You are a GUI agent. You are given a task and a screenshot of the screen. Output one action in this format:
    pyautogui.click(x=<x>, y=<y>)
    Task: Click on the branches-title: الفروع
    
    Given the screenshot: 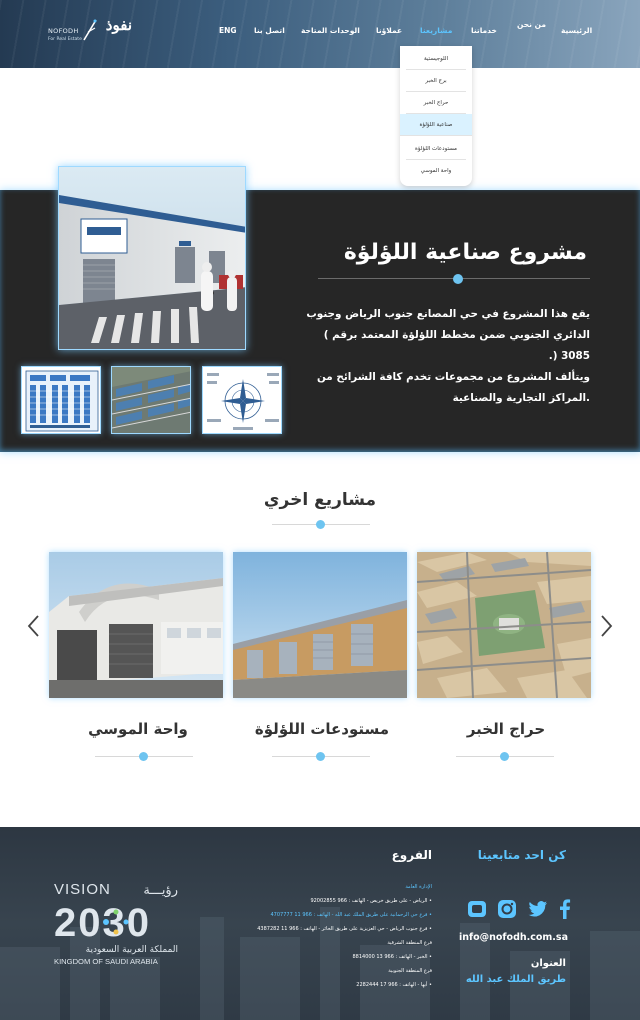 What is the action you would take?
    pyautogui.click(x=411, y=855)
    